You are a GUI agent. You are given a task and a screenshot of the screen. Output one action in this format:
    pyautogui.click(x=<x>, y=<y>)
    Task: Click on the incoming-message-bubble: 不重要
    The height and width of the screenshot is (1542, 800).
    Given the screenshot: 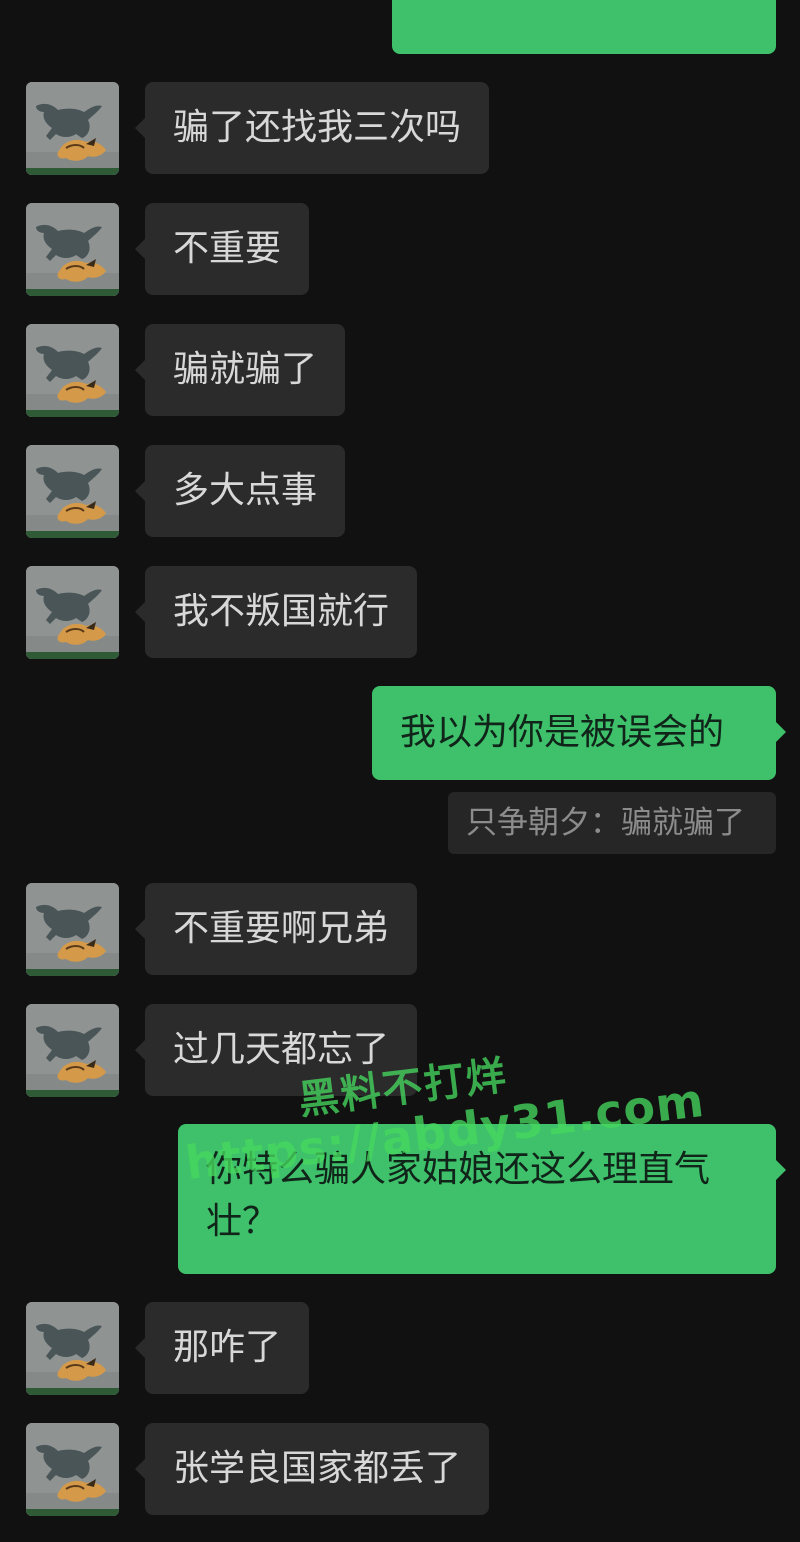 What is the action you would take?
    pyautogui.click(x=222, y=249)
    